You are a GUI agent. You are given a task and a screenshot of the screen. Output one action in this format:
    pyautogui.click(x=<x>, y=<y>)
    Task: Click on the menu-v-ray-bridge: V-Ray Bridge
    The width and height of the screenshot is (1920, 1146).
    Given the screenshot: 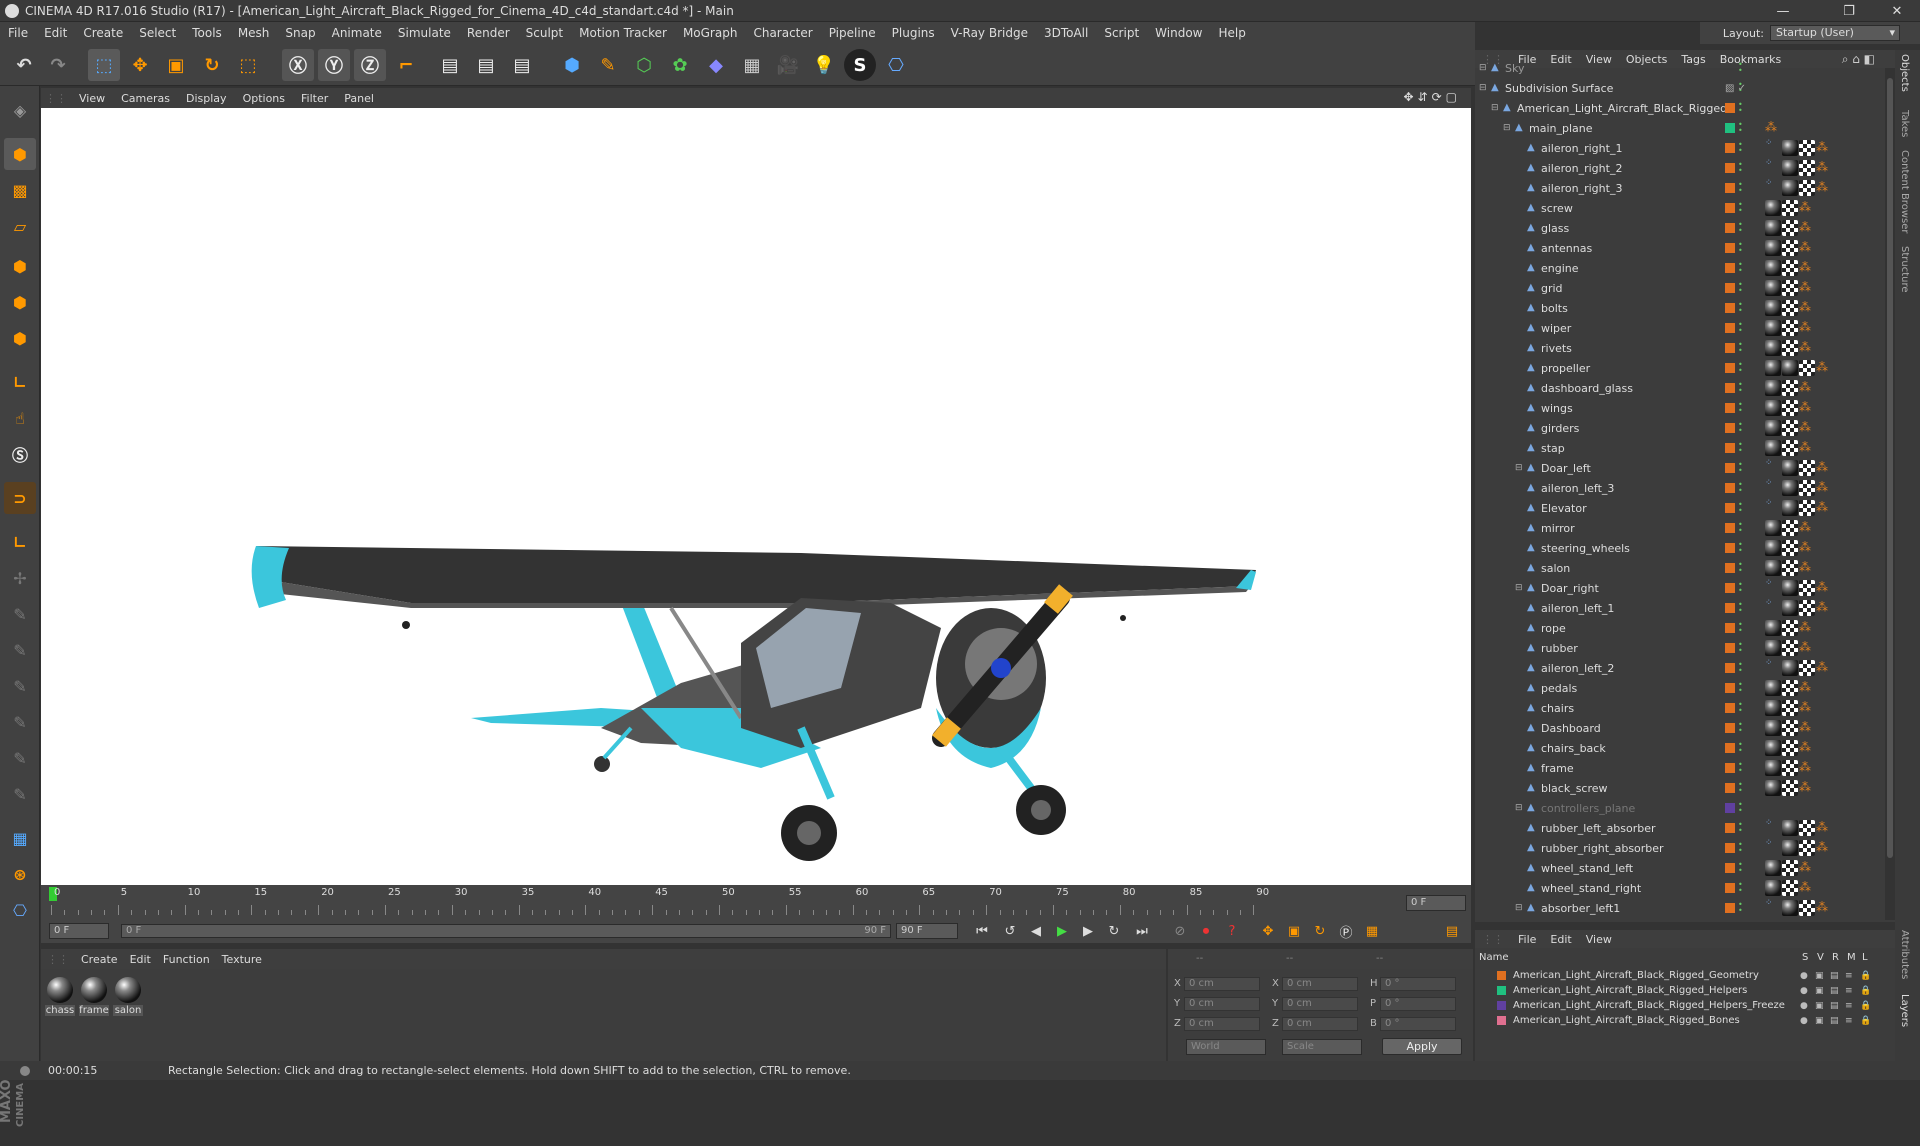 What is the action you would take?
    pyautogui.click(x=989, y=33)
    